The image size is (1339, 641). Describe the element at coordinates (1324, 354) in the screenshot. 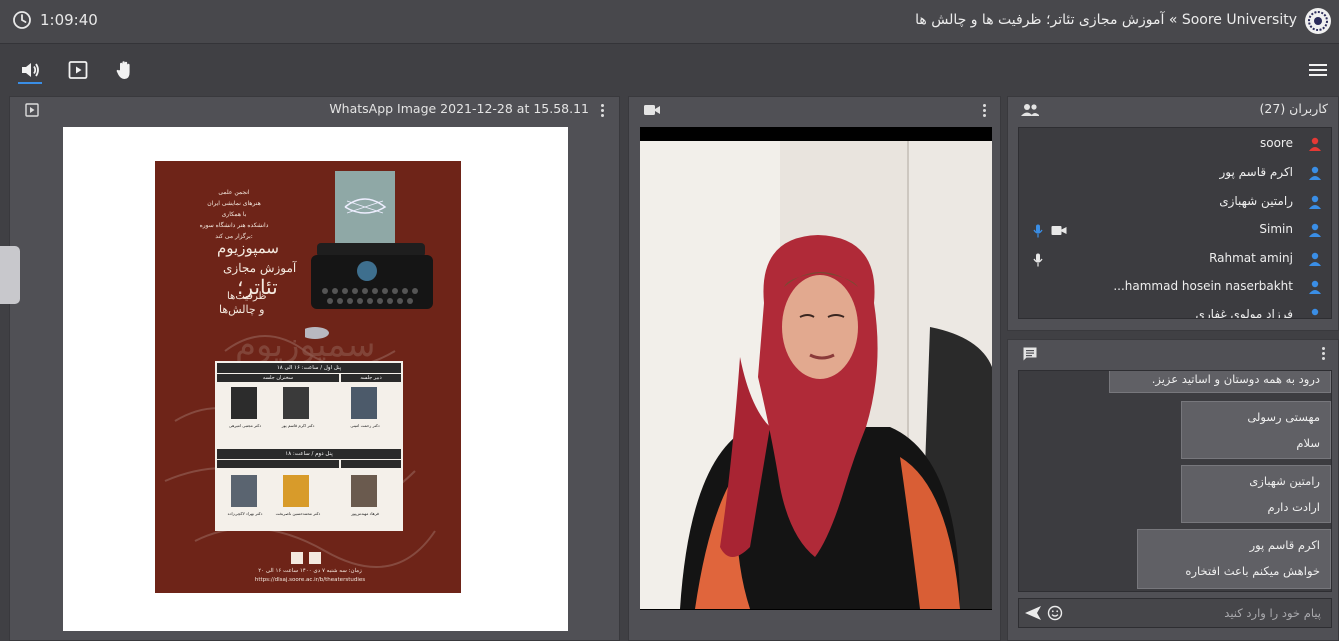

I see `chat-options-icon` at that location.